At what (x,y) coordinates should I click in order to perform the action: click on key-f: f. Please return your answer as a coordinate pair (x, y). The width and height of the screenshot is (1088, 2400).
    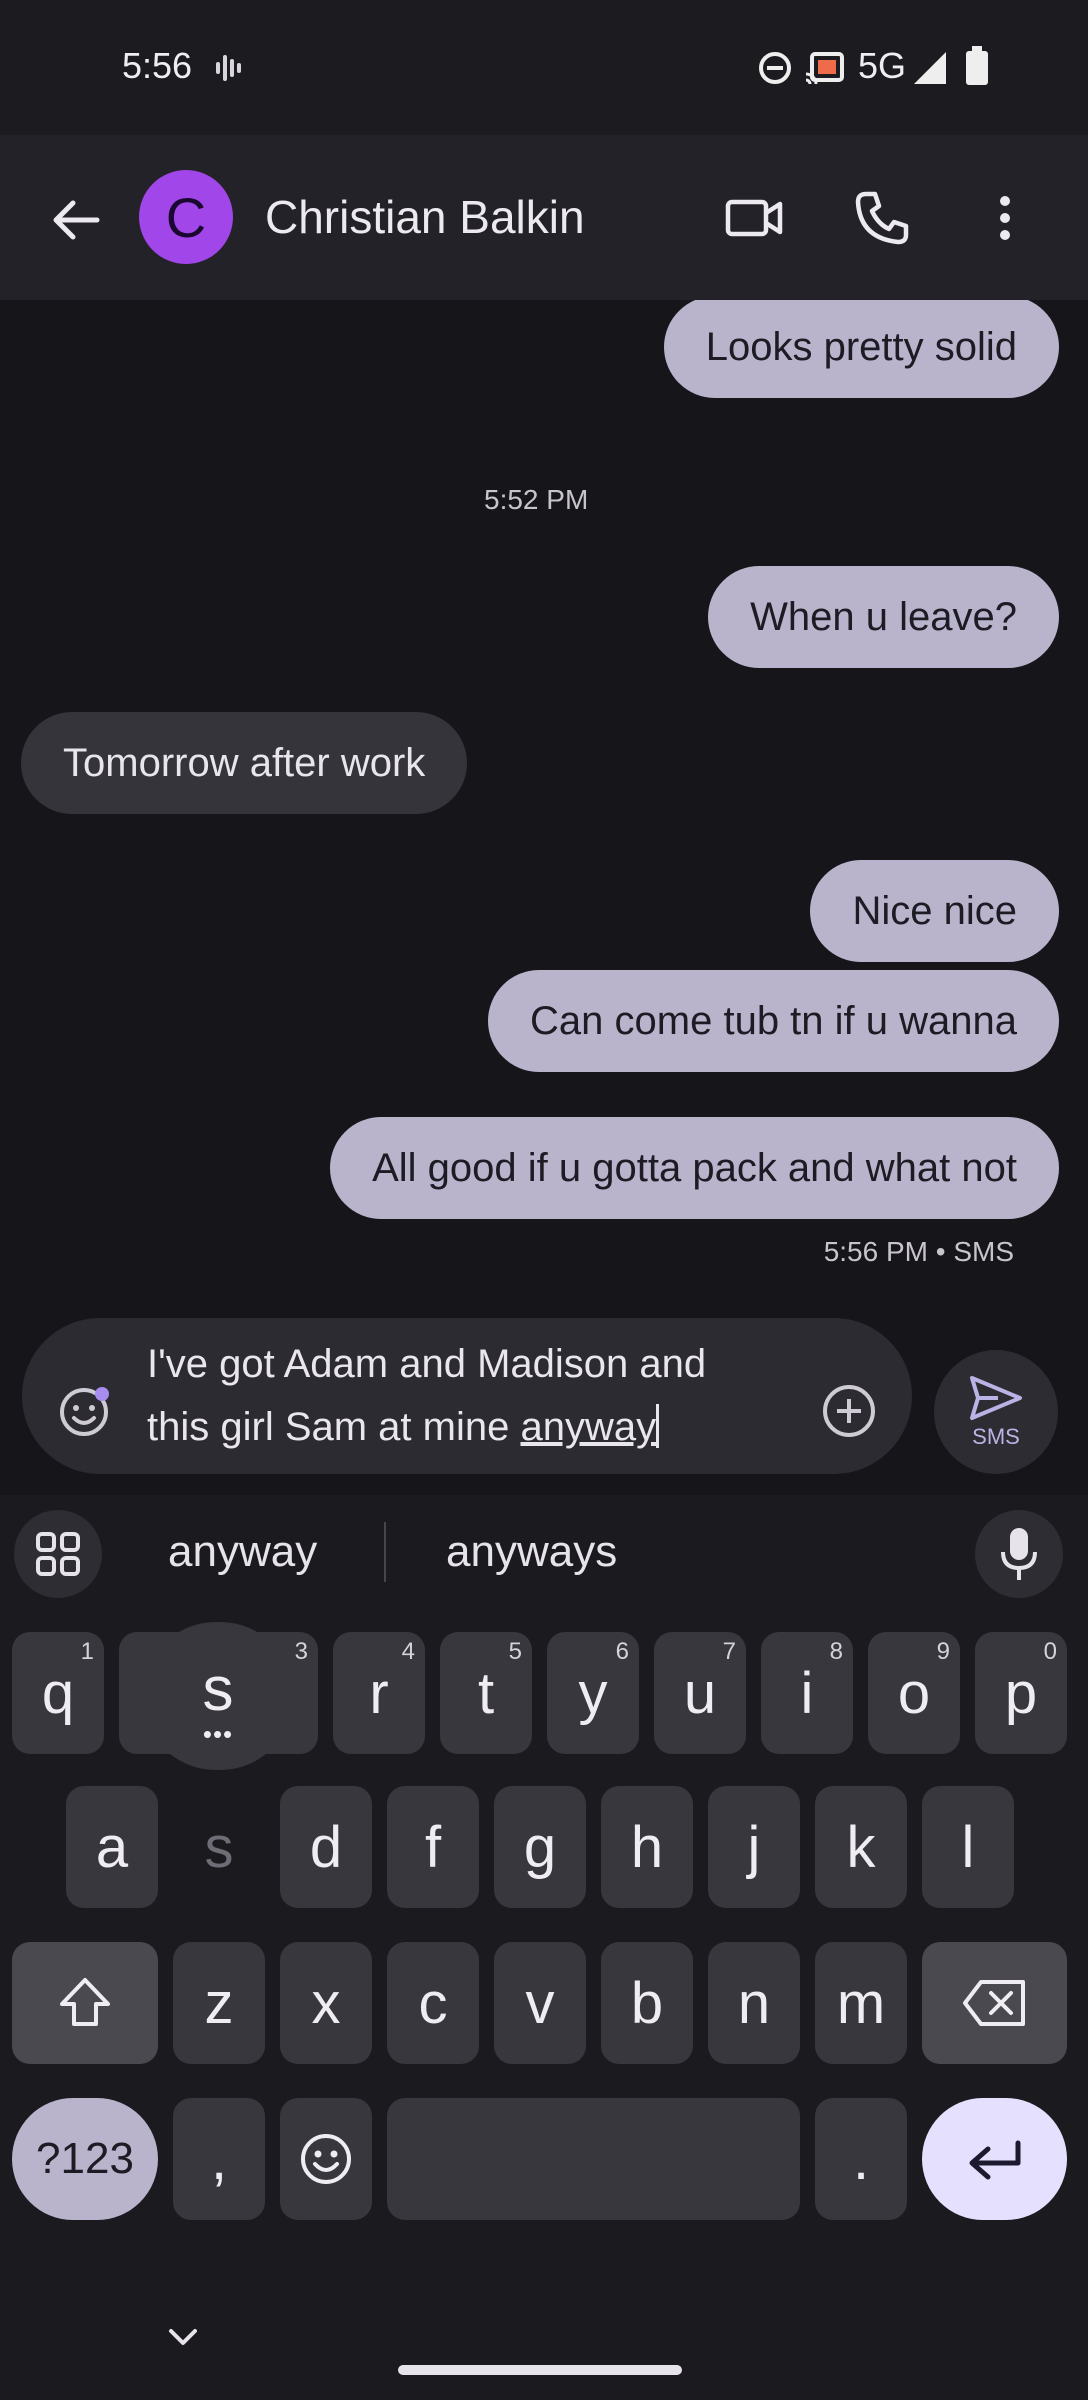
    Looking at the image, I should click on (433, 1847).